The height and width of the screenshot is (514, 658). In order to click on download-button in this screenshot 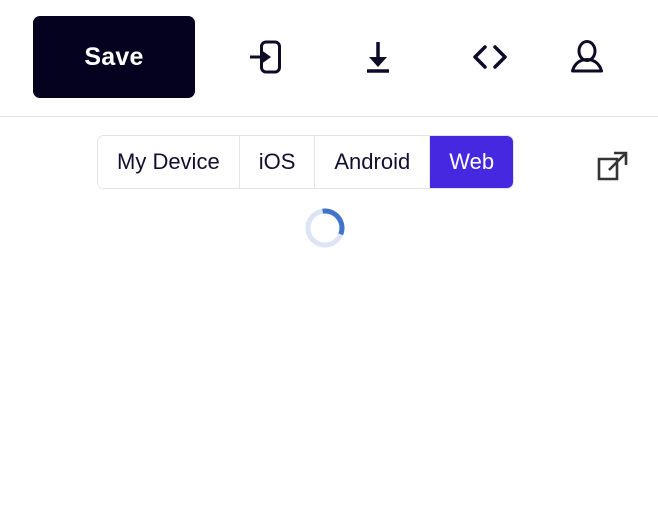, I will do `click(378, 57)`.